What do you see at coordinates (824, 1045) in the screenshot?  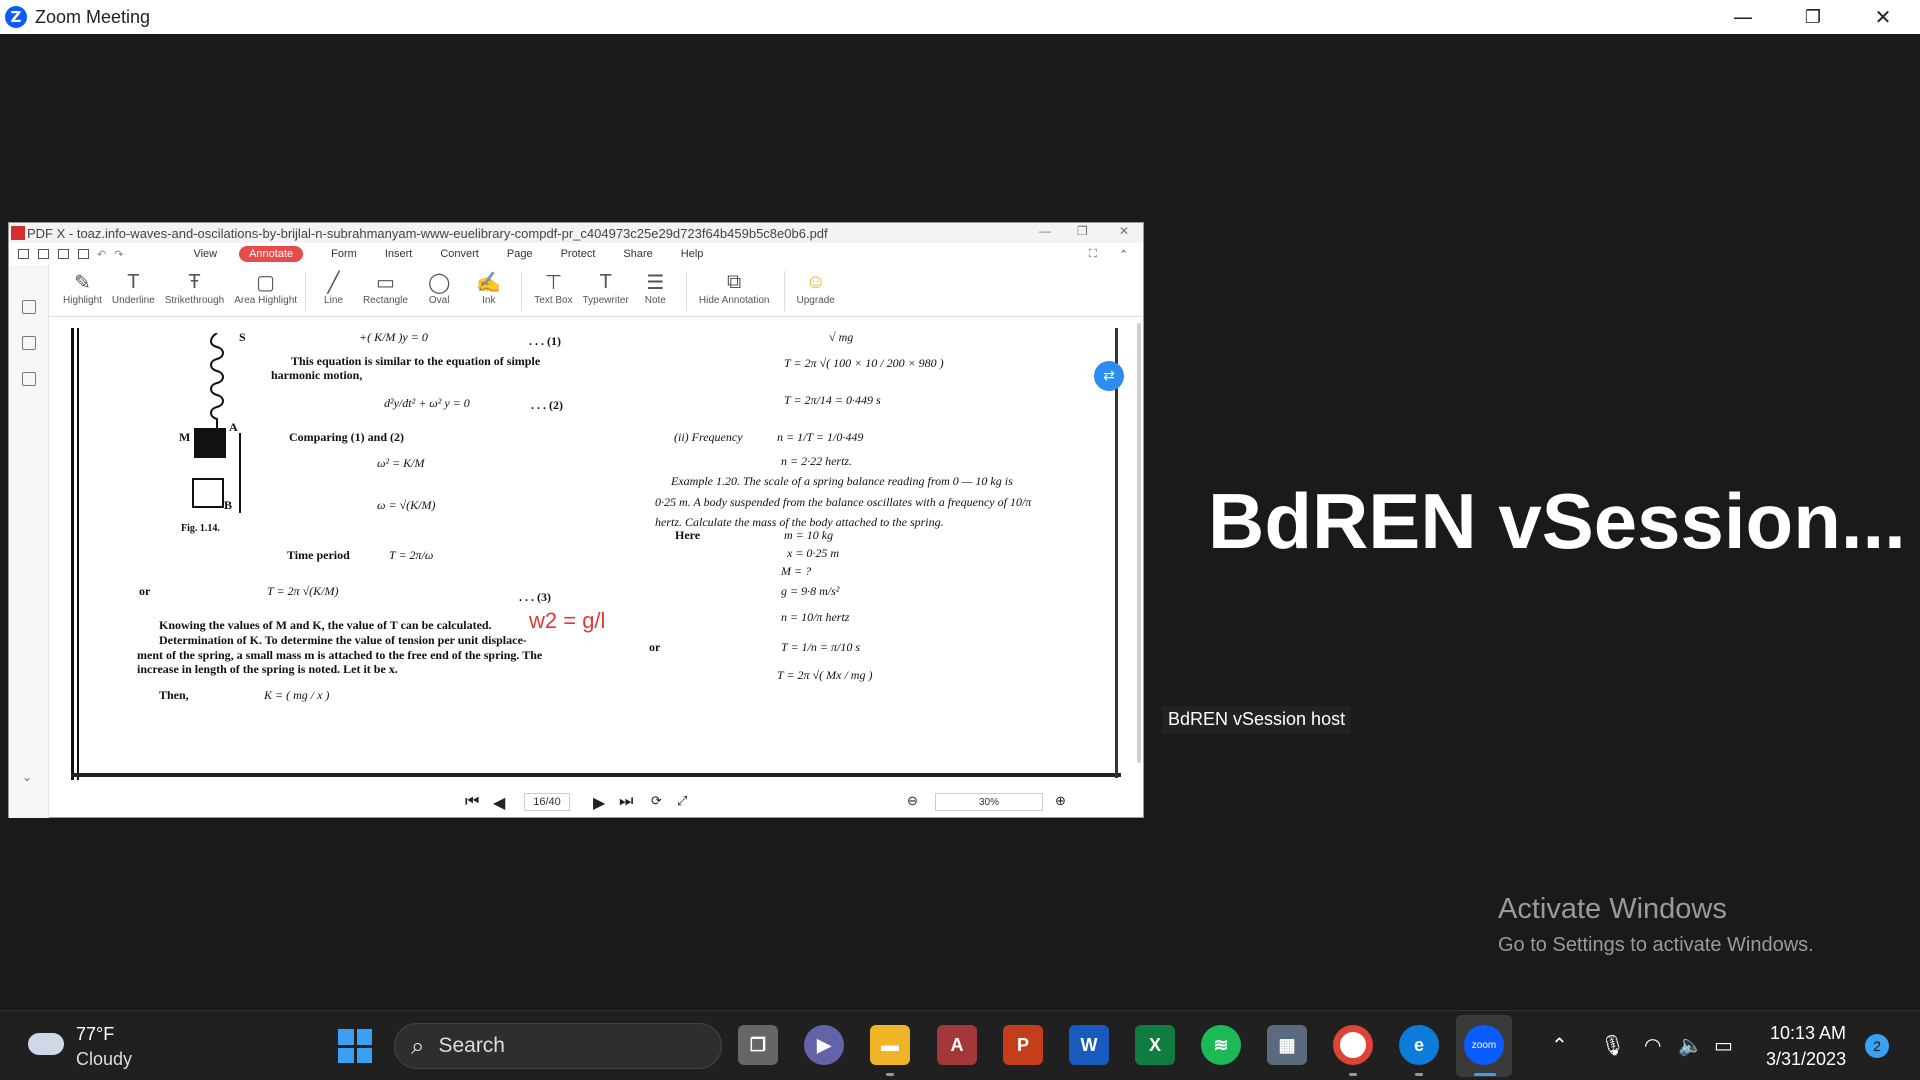 I see `chat-icon: ▶` at bounding box center [824, 1045].